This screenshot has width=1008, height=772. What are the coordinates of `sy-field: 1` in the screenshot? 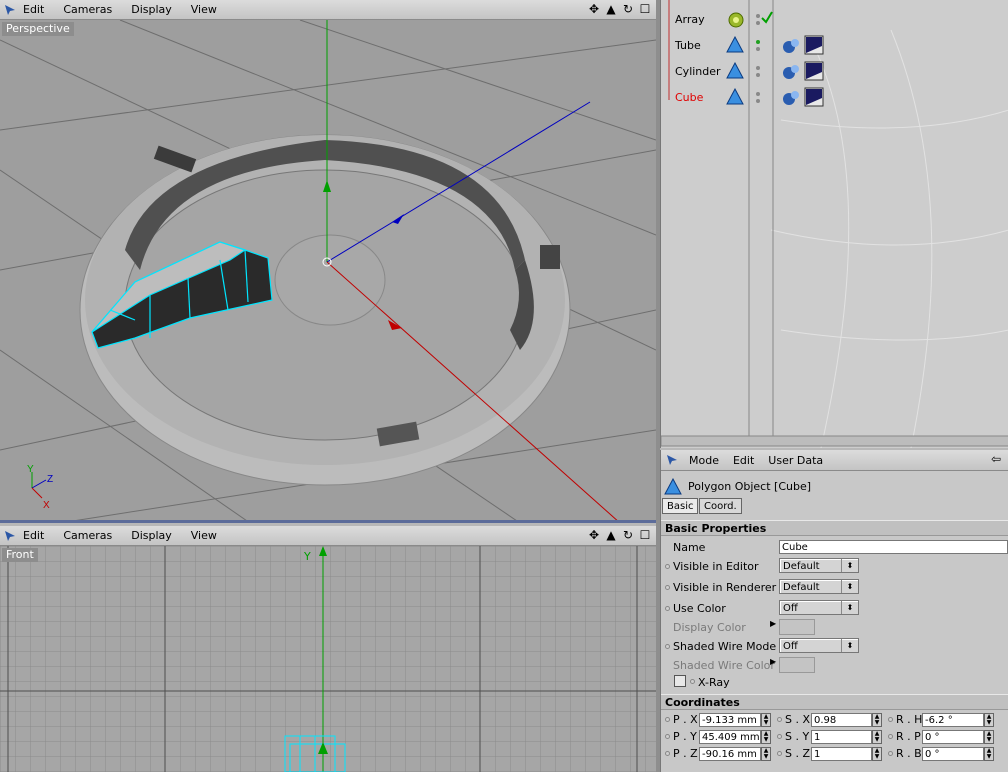 It's located at (841, 737).